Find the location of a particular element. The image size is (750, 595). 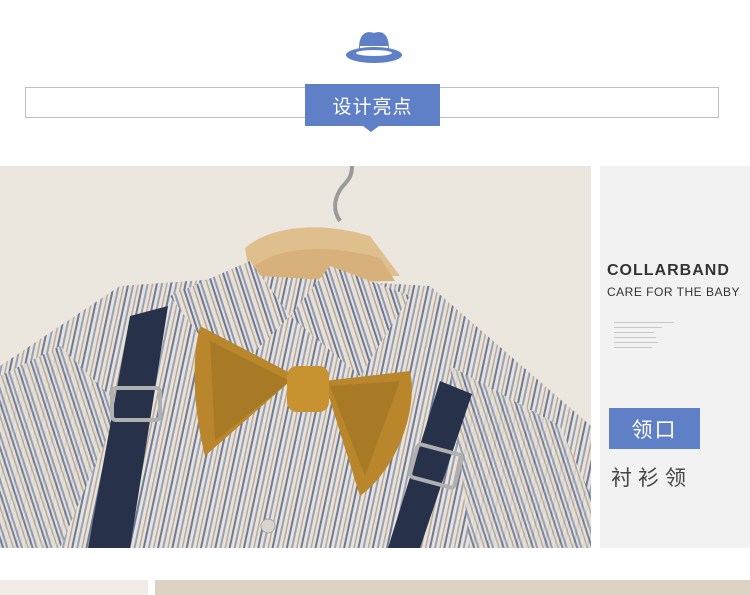

hat-icon is located at coordinates (374, 47).